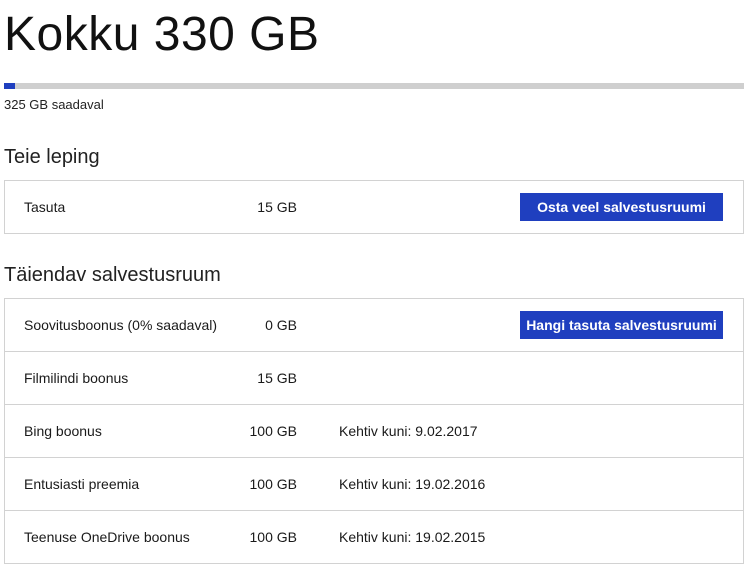 This screenshot has height=573, width=749. I want to click on storage-item-name: Bing boonus, so click(63, 431).